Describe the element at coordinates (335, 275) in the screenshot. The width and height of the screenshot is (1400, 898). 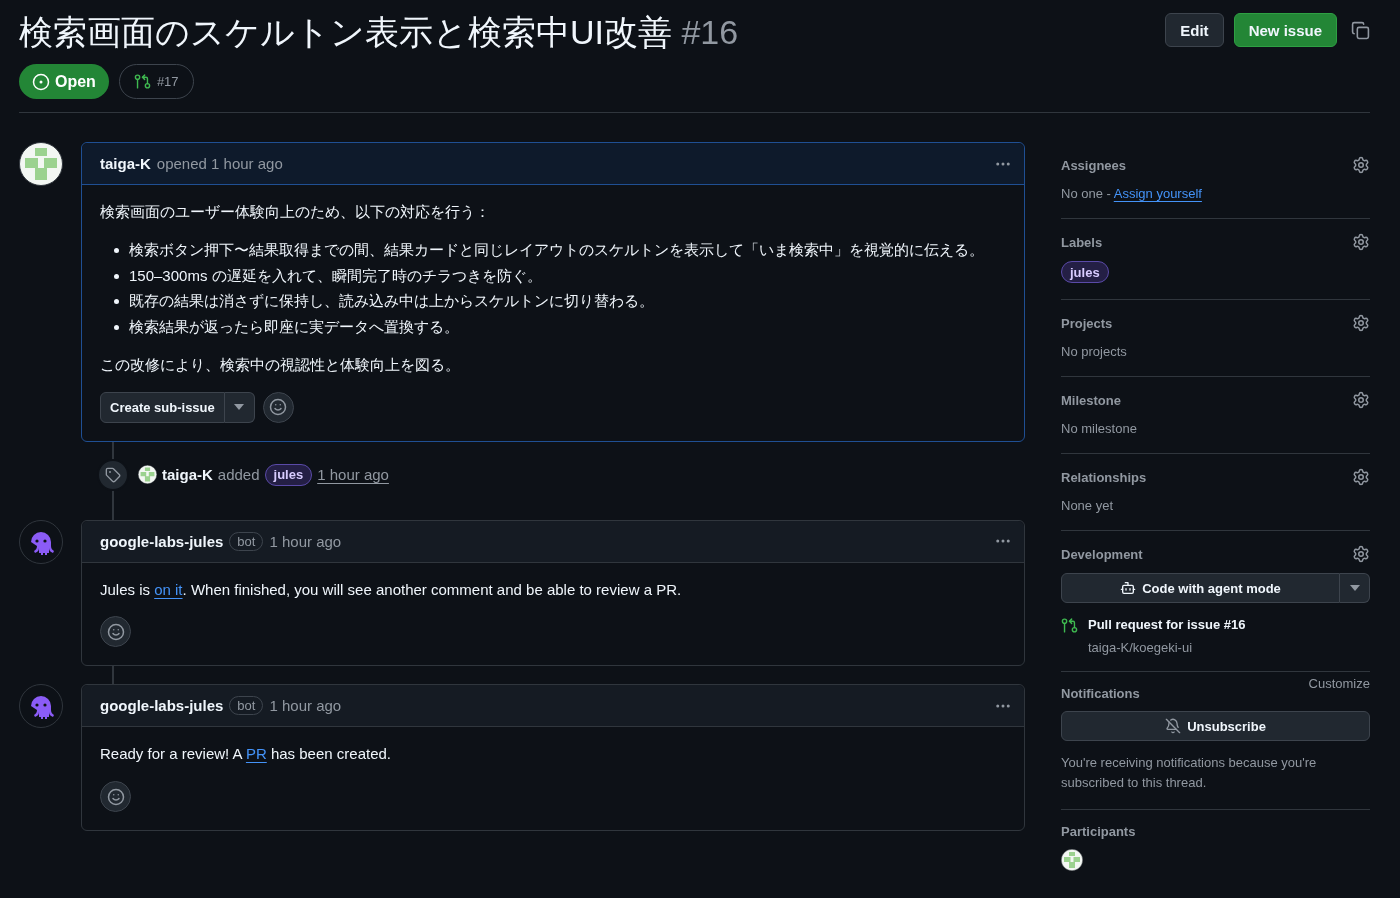
I see `list-item-text: 150–300ms の遅延を入れて、瞬間完了時のチラつきを防ぐ。` at that location.